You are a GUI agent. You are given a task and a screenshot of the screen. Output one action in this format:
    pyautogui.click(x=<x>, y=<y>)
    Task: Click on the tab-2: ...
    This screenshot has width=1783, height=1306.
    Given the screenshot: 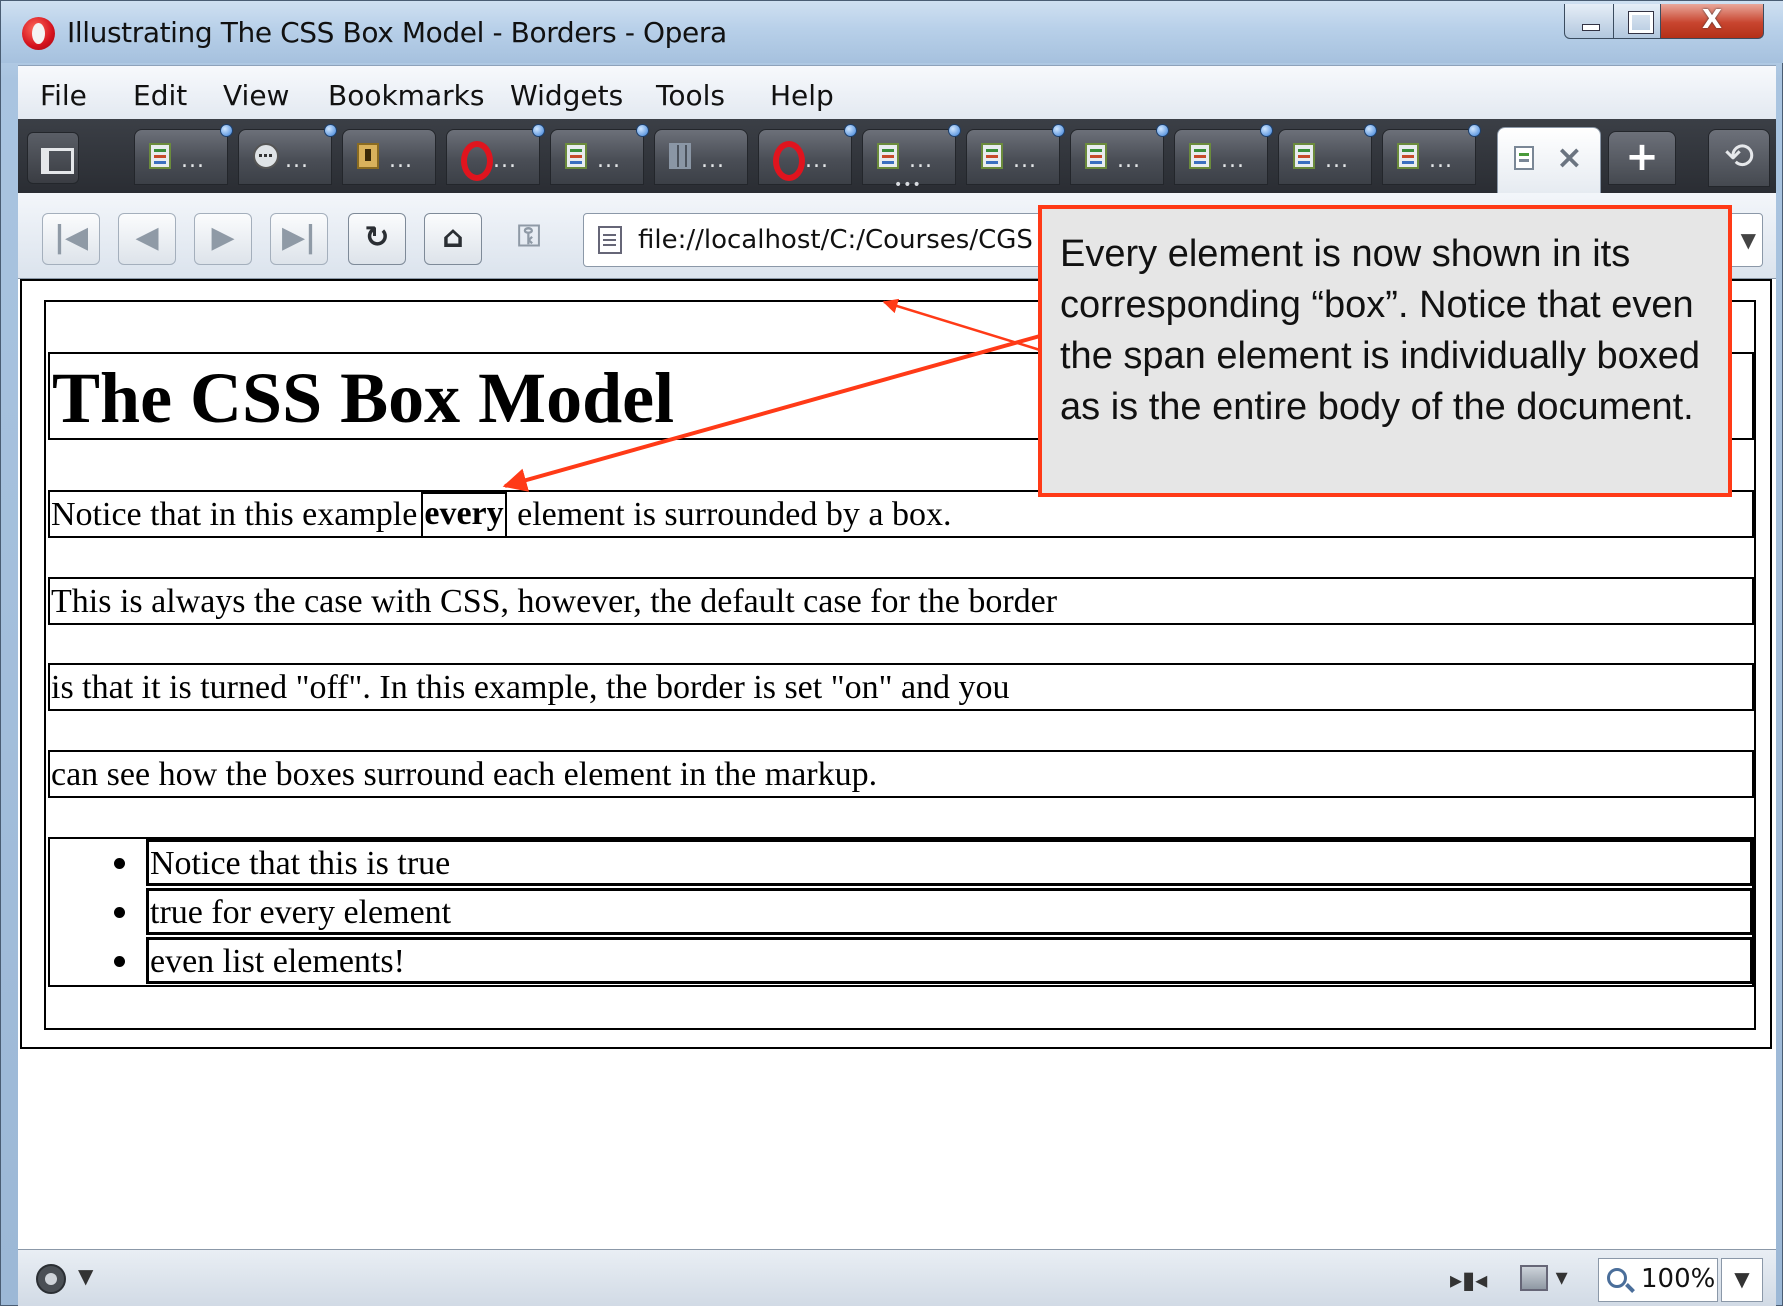 What is the action you would take?
    pyautogui.click(x=287, y=154)
    